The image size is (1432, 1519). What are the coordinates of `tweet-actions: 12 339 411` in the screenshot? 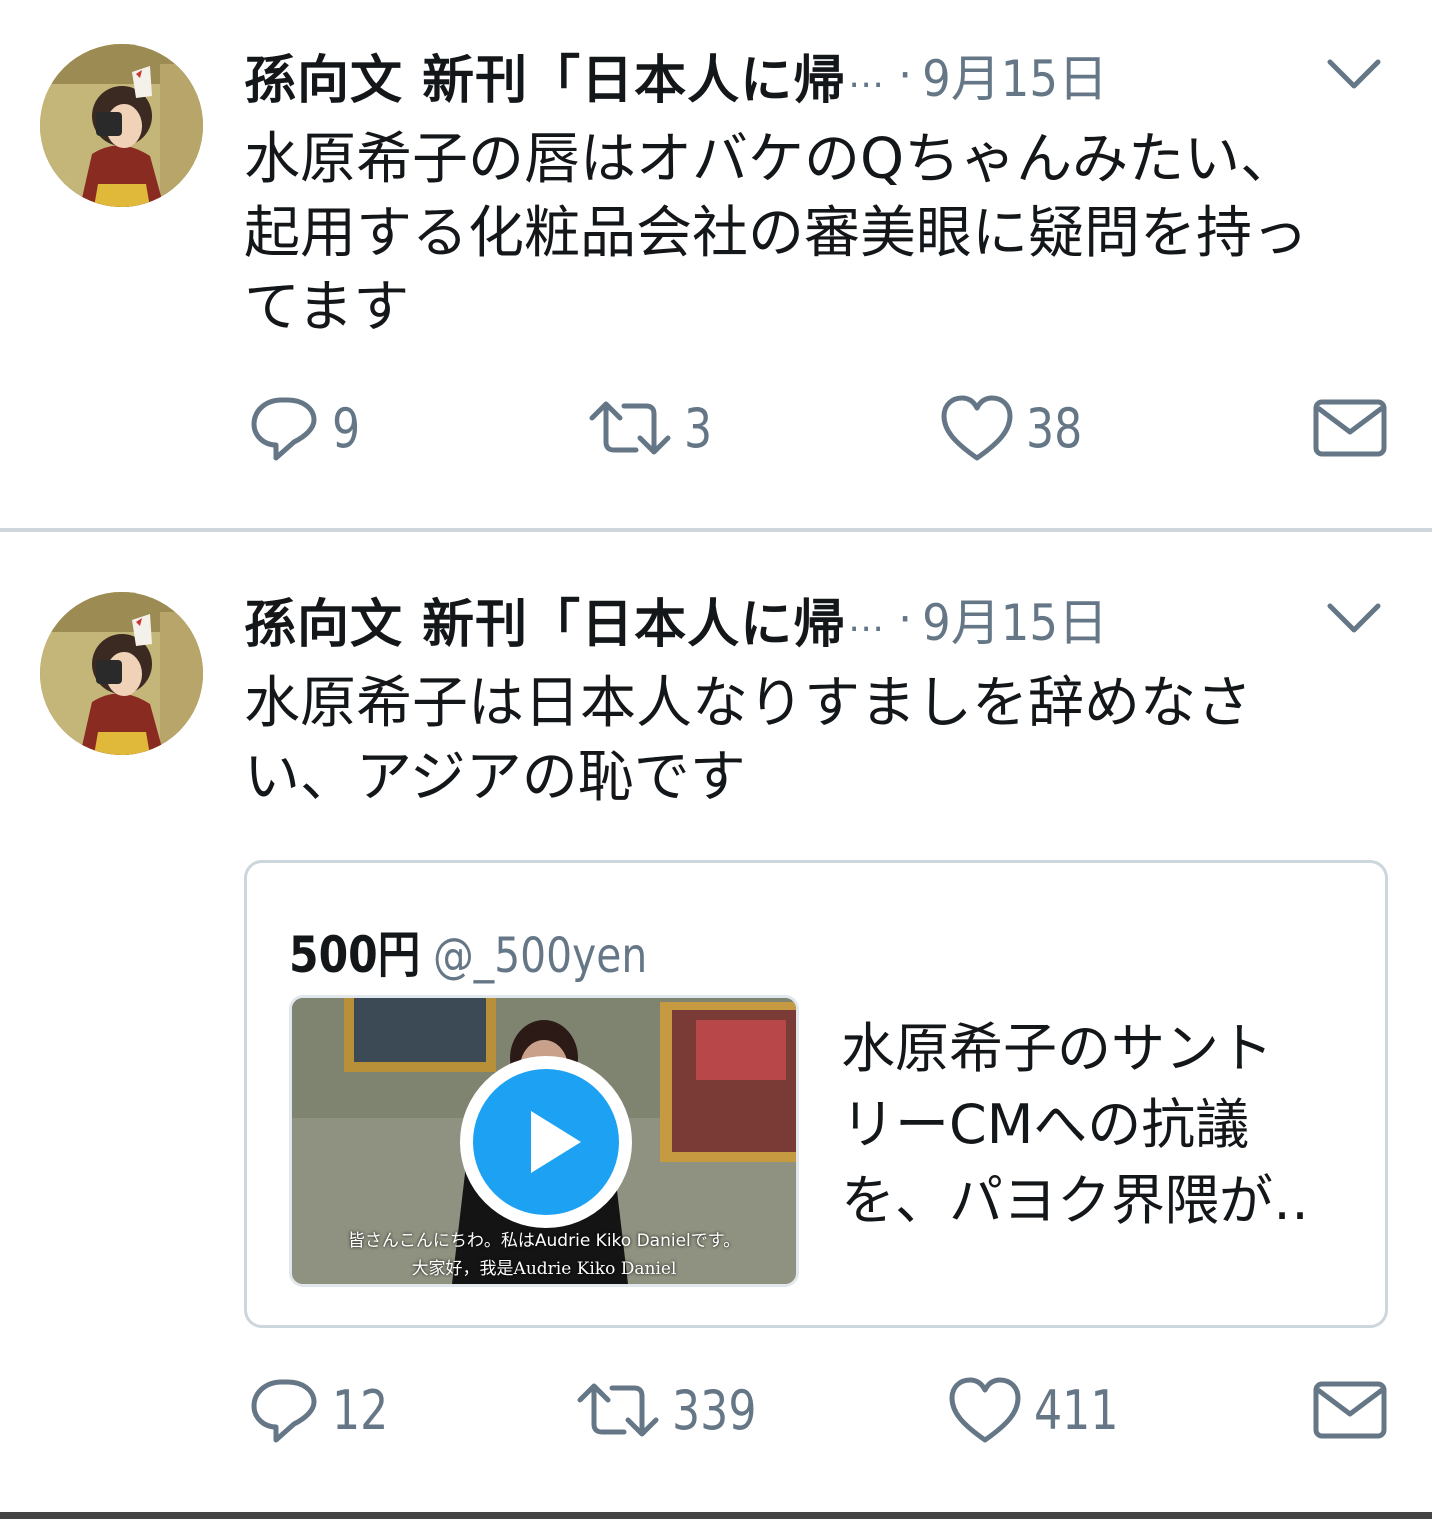 It's located at (716, 1410).